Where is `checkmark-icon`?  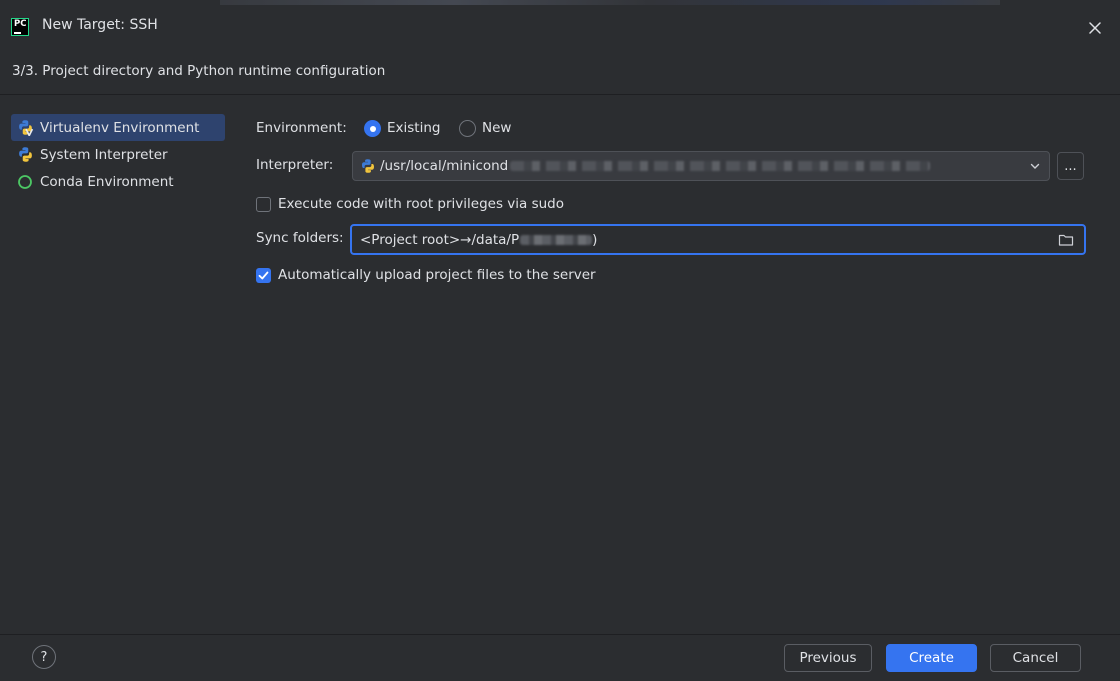
checkmark-icon is located at coordinates (263, 275).